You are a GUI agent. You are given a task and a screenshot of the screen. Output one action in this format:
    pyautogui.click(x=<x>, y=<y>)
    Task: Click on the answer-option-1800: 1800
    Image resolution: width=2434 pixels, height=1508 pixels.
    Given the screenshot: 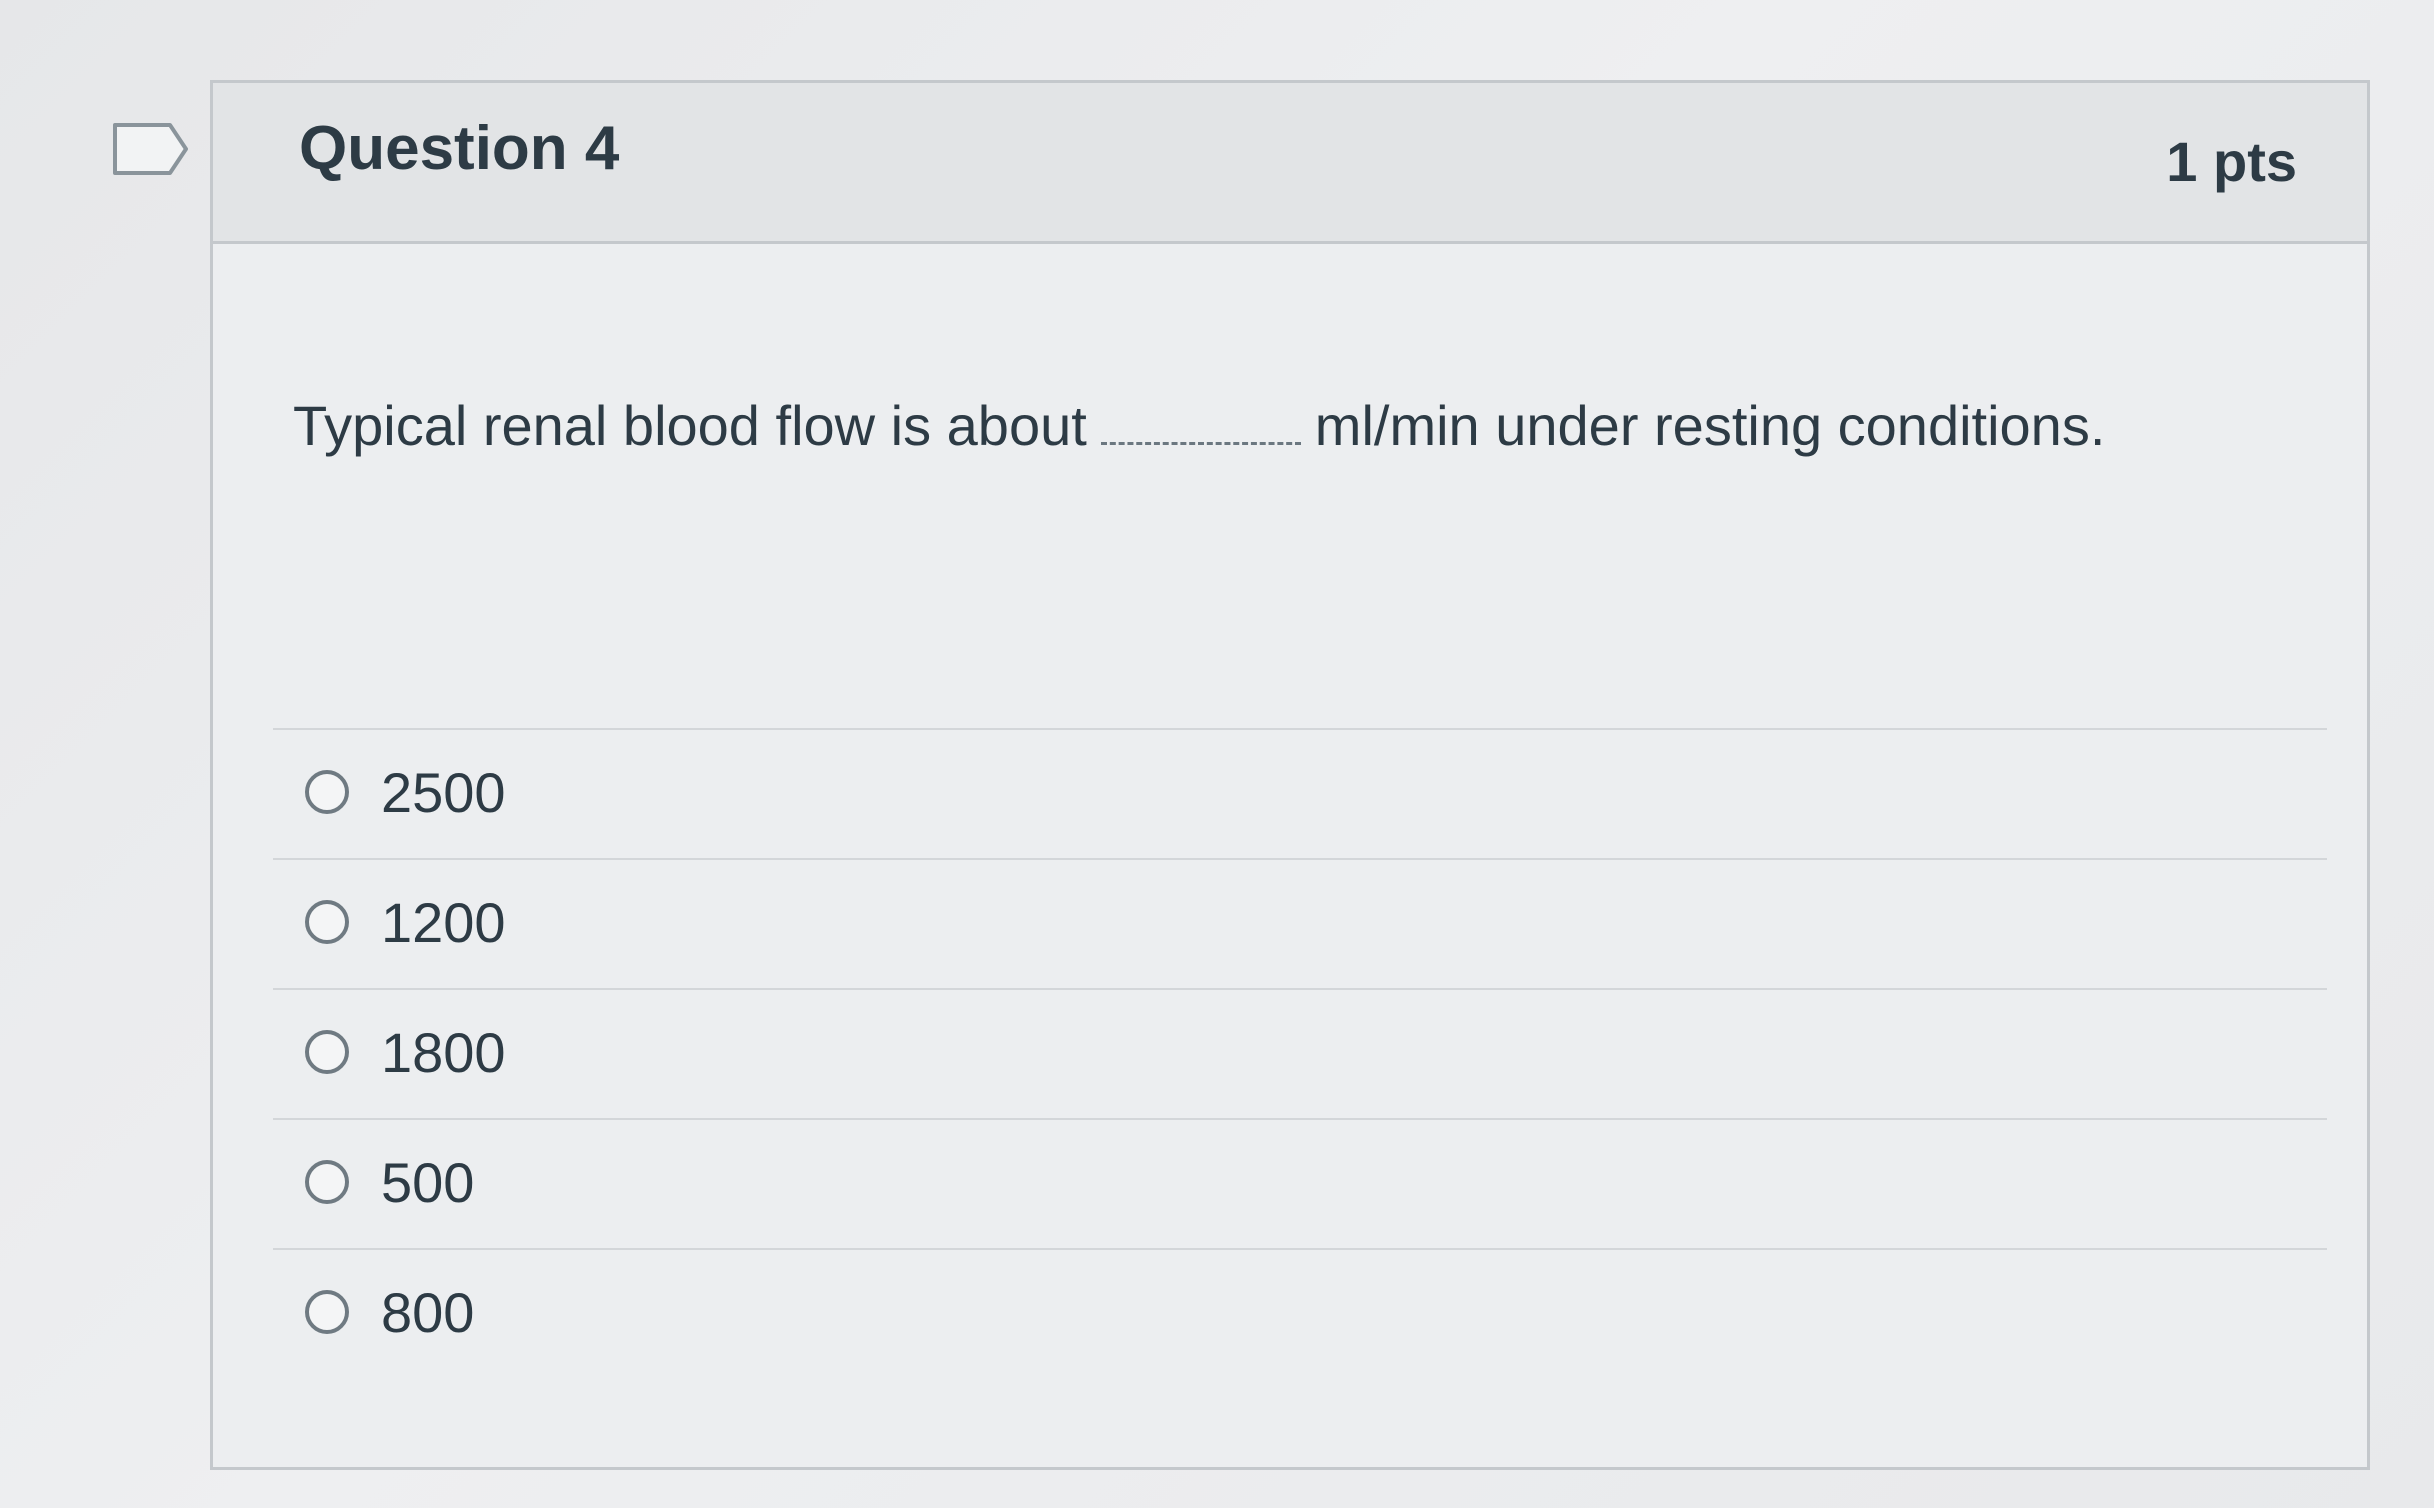 What is the action you would take?
    pyautogui.click(x=1300, y=1055)
    